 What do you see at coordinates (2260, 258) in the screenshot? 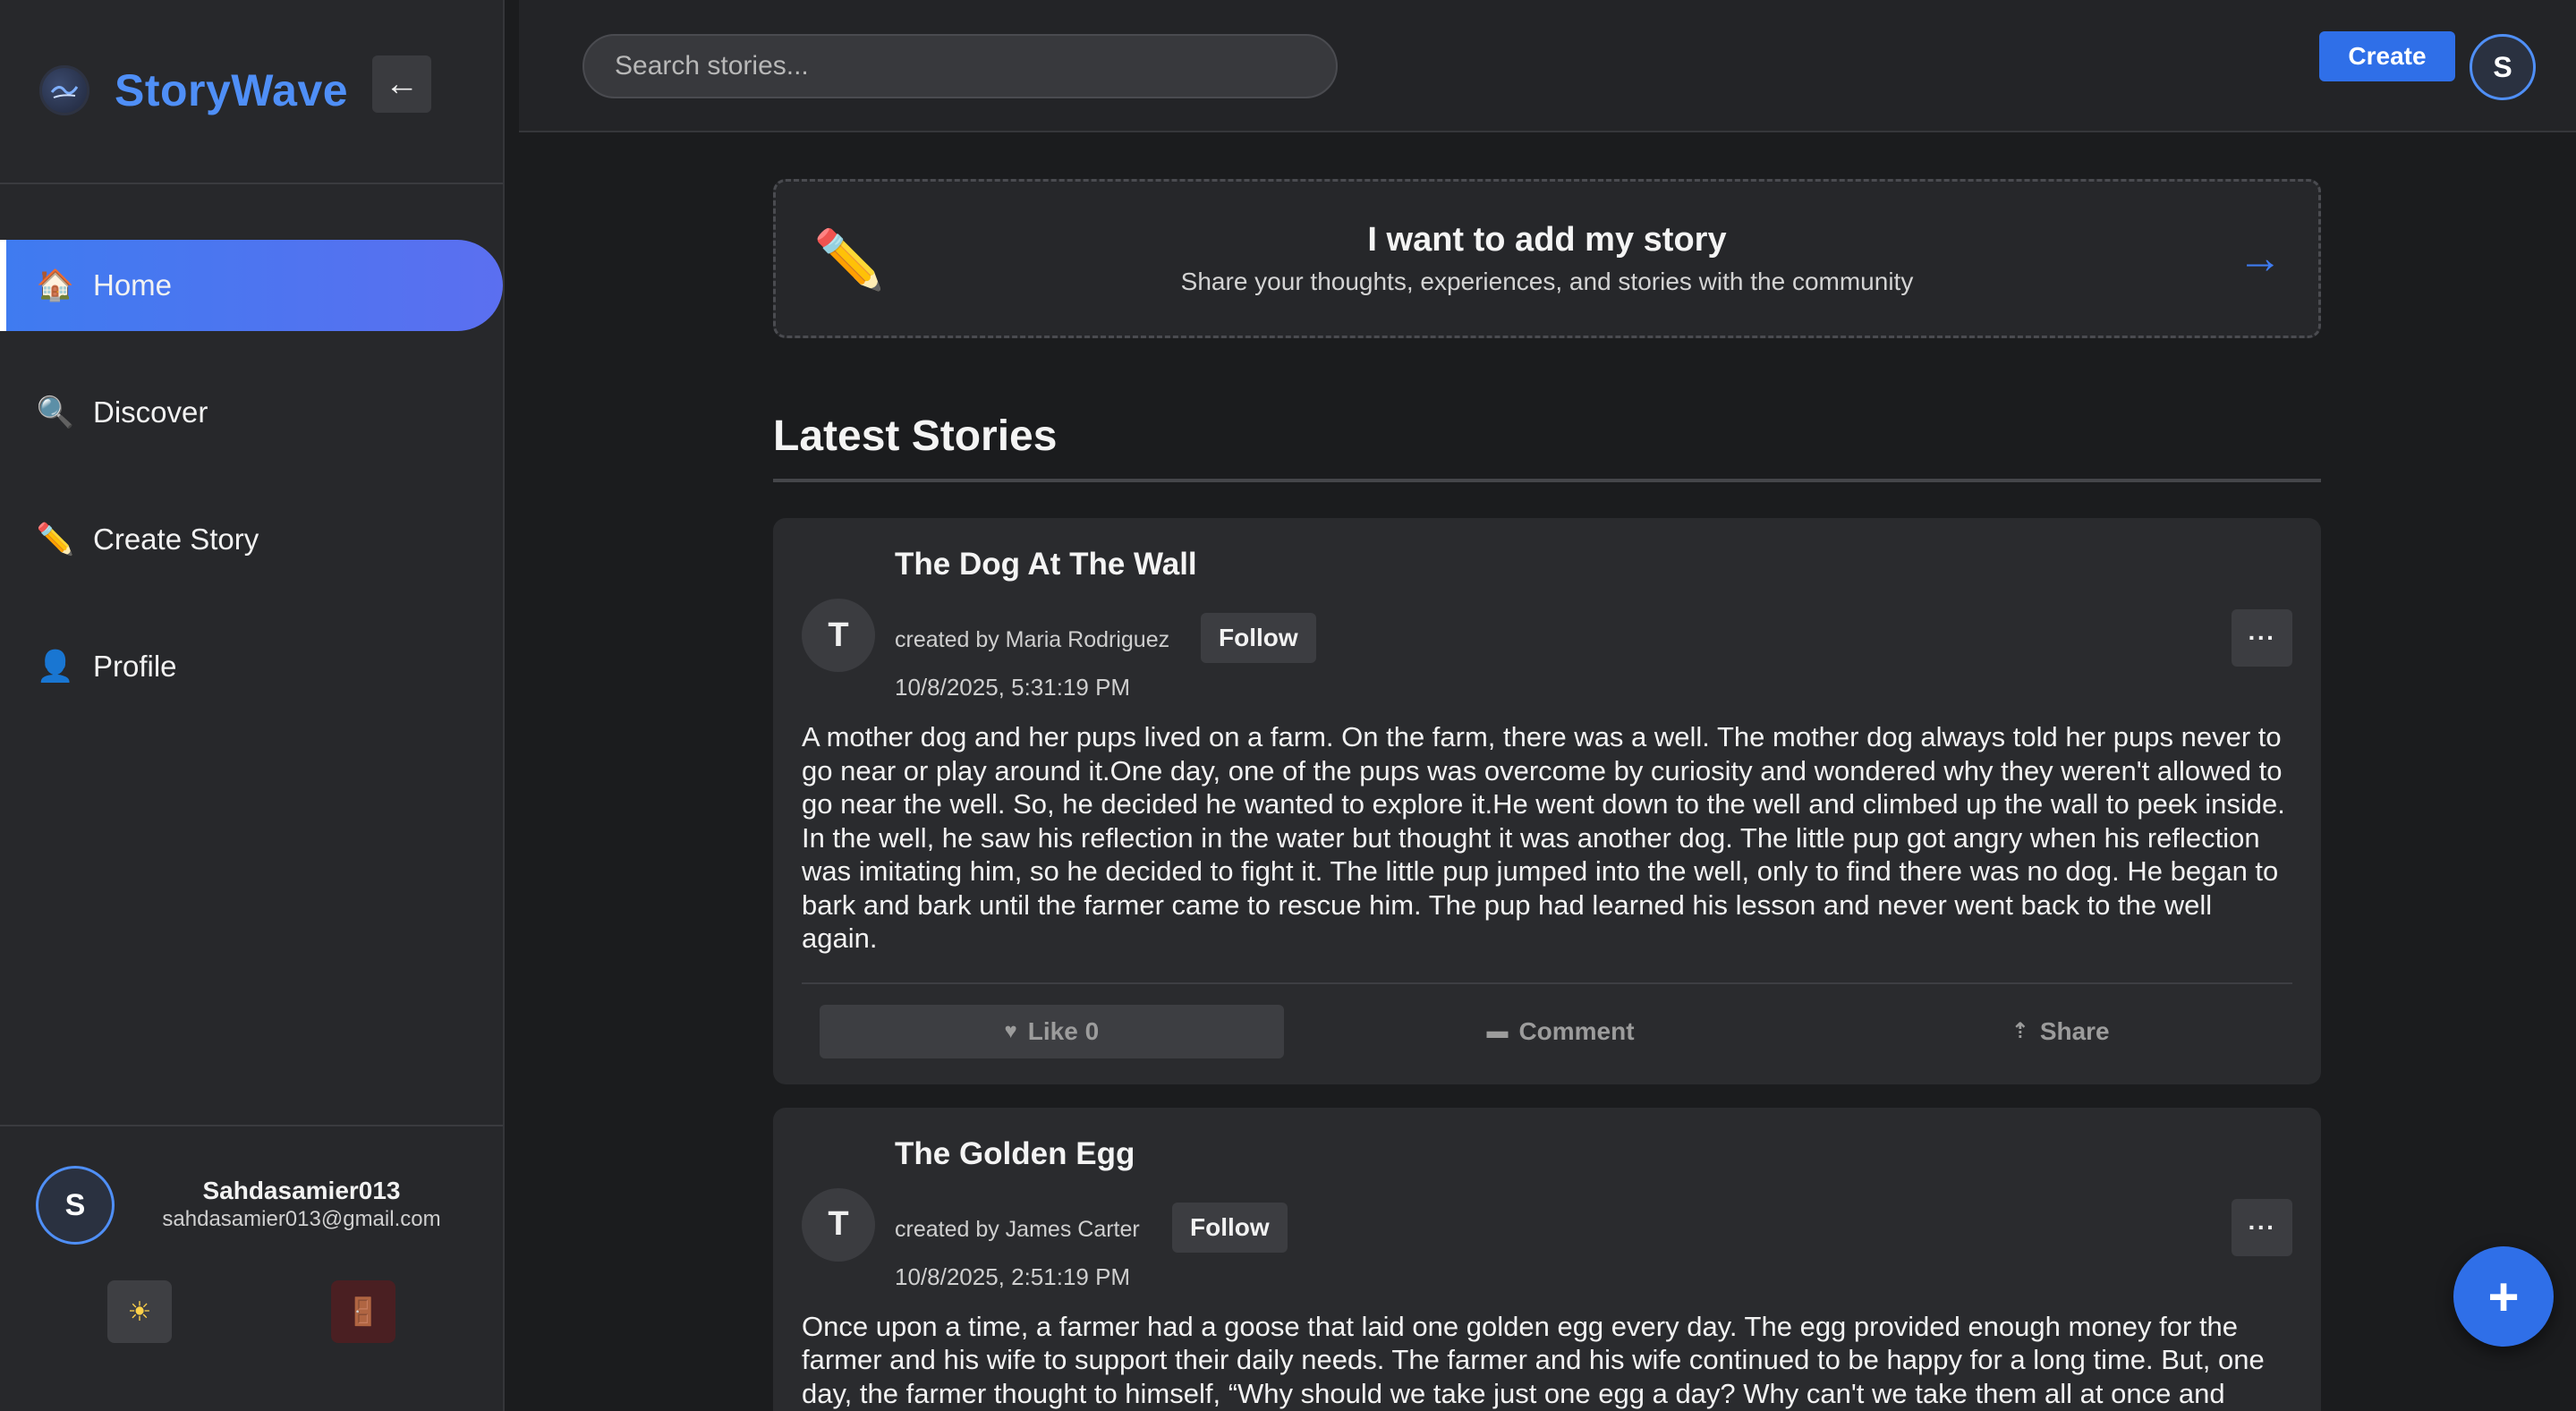
I see `arrow-right-icon: →` at bounding box center [2260, 258].